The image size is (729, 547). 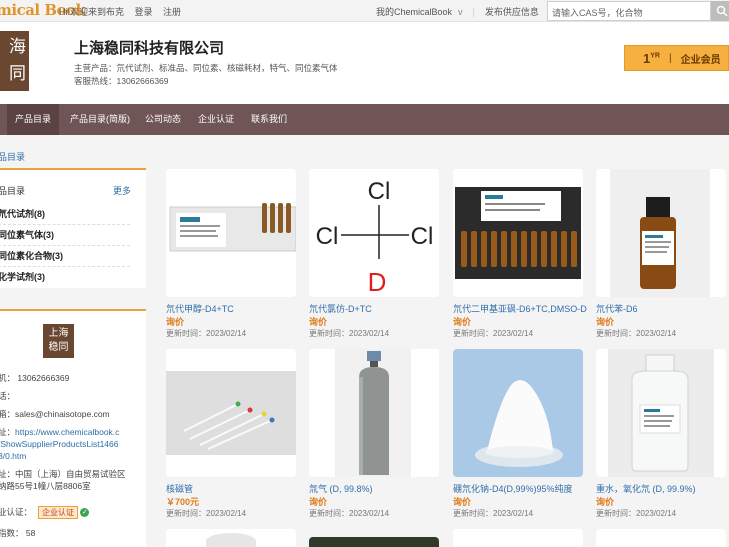 I want to click on company-logo-small: 上海 稳同, so click(x=58, y=341).